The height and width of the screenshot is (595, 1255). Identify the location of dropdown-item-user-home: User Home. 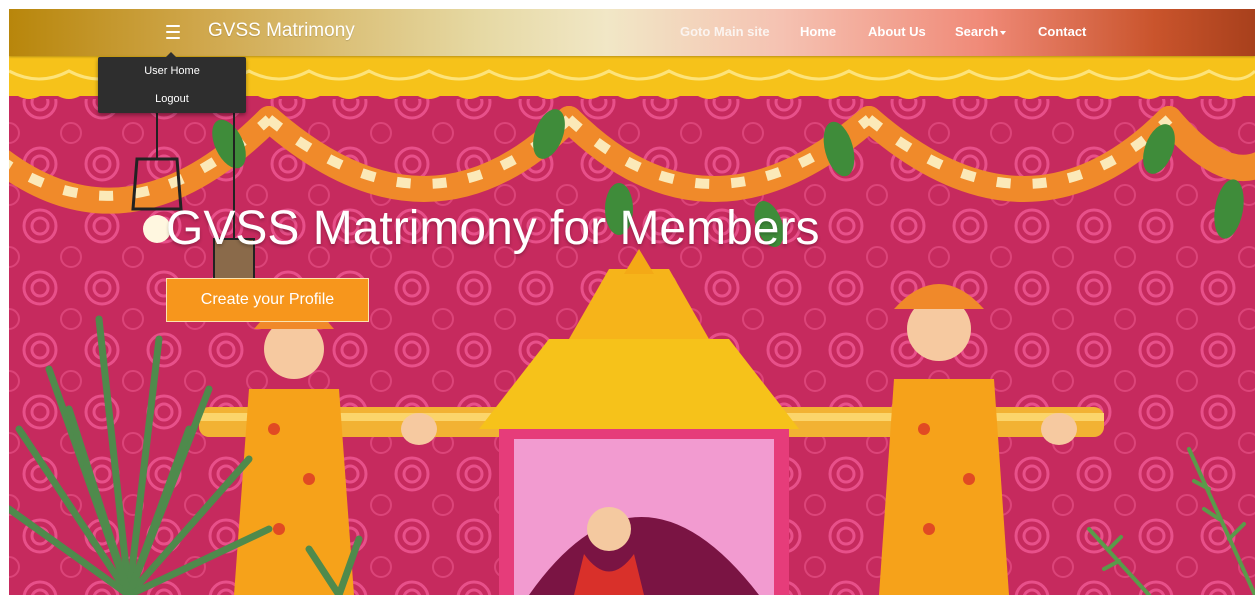
(172, 71).